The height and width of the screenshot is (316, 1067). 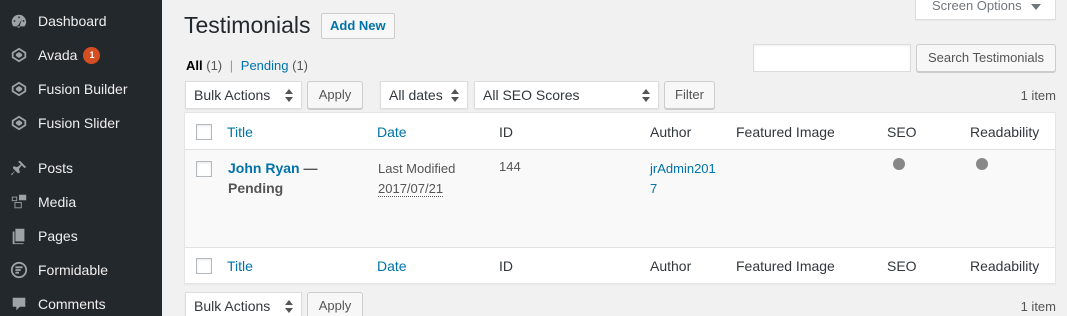 I want to click on avada-icon, so click(x=19, y=55).